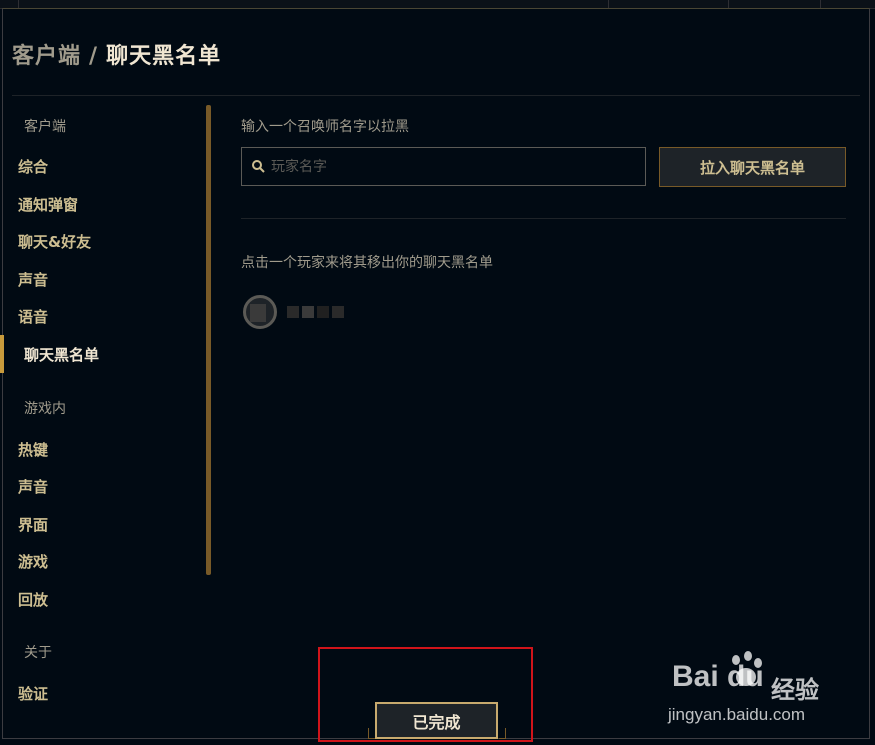  I want to click on sidebar-scrollbar, so click(208, 340).